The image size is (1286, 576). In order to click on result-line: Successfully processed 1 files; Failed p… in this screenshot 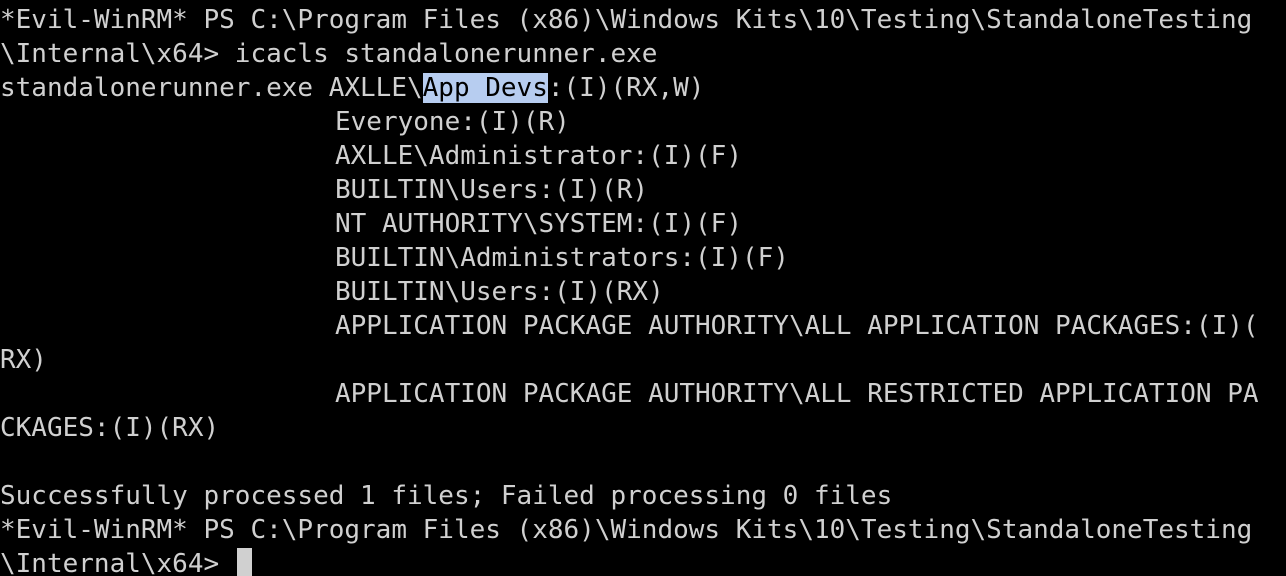, I will do `click(446, 496)`.